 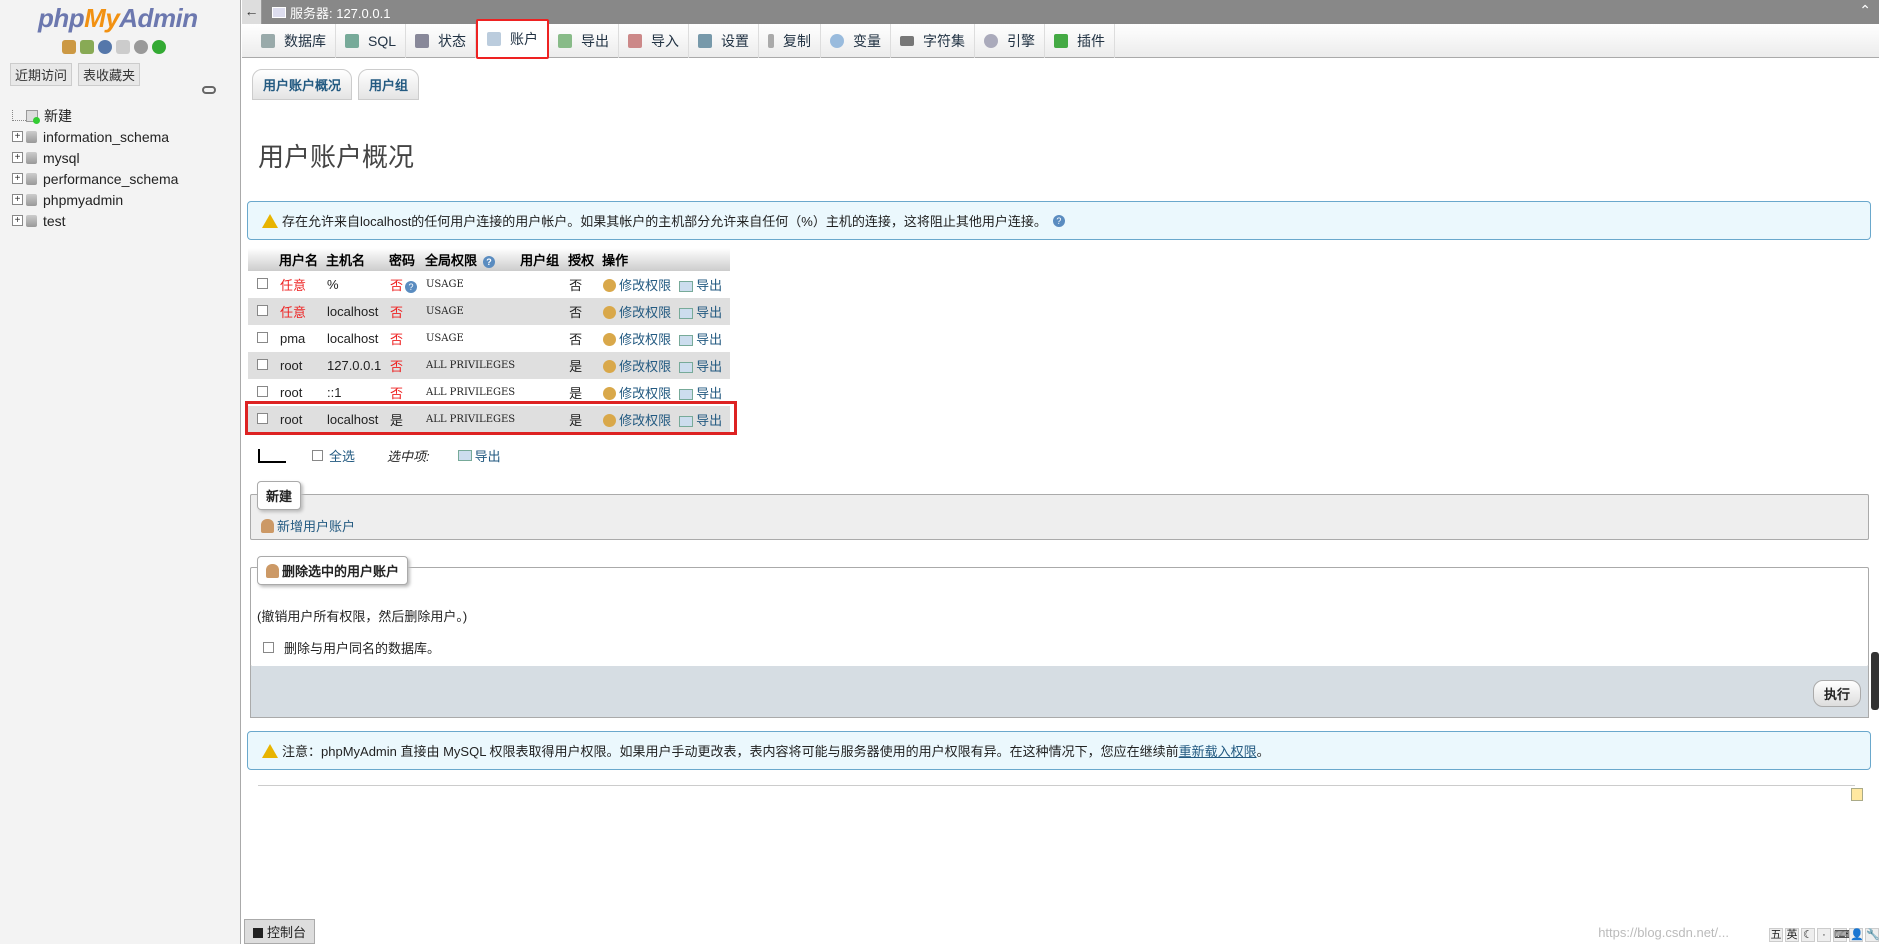 What do you see at coordinates (584, 40) in the screenshot?
I see `tab-export: 导出` at bounding box center [584, 40].